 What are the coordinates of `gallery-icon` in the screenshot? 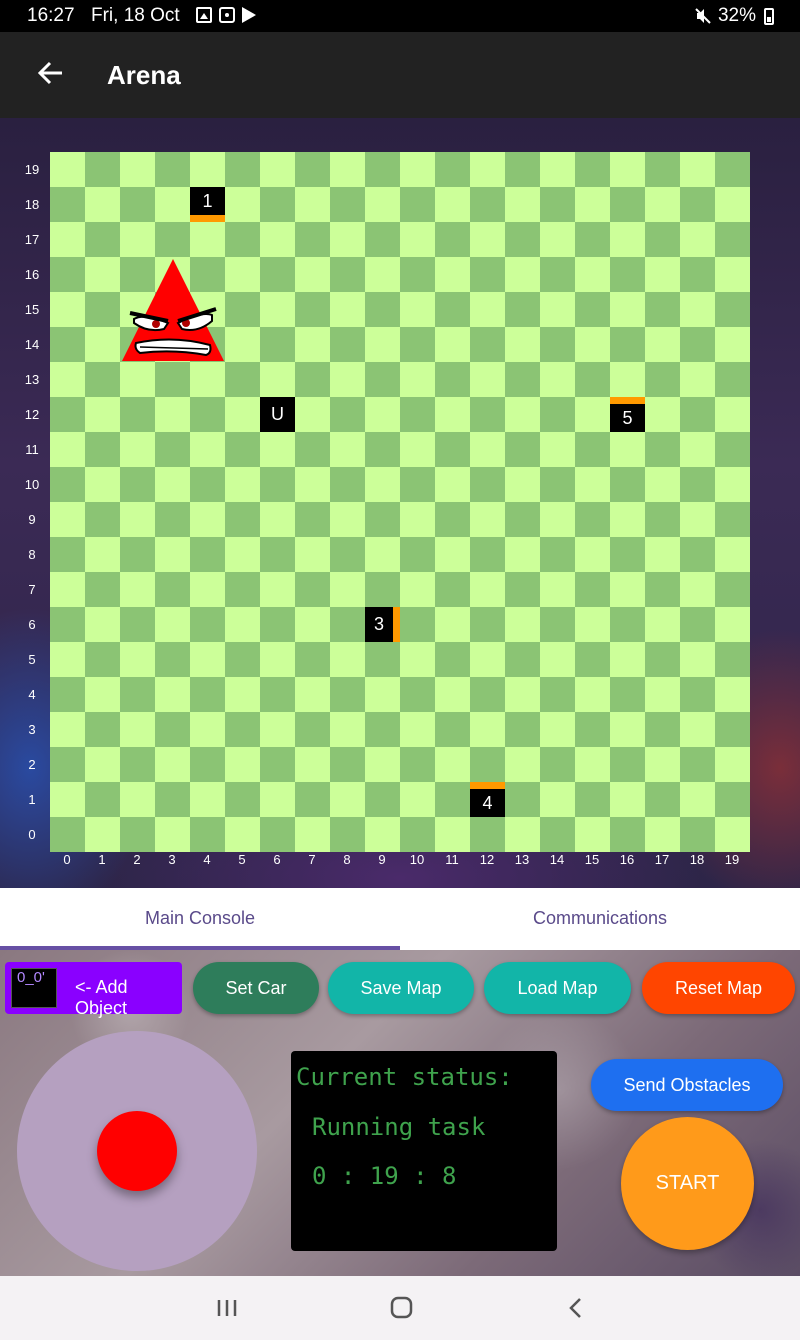 It's located at (204, 15).